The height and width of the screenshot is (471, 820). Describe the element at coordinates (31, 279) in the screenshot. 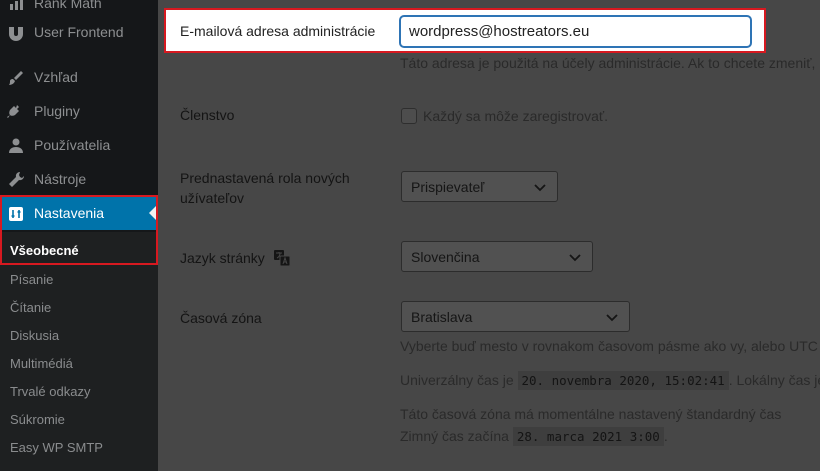

I see `submenu-item-writing: Písanie` at that location.